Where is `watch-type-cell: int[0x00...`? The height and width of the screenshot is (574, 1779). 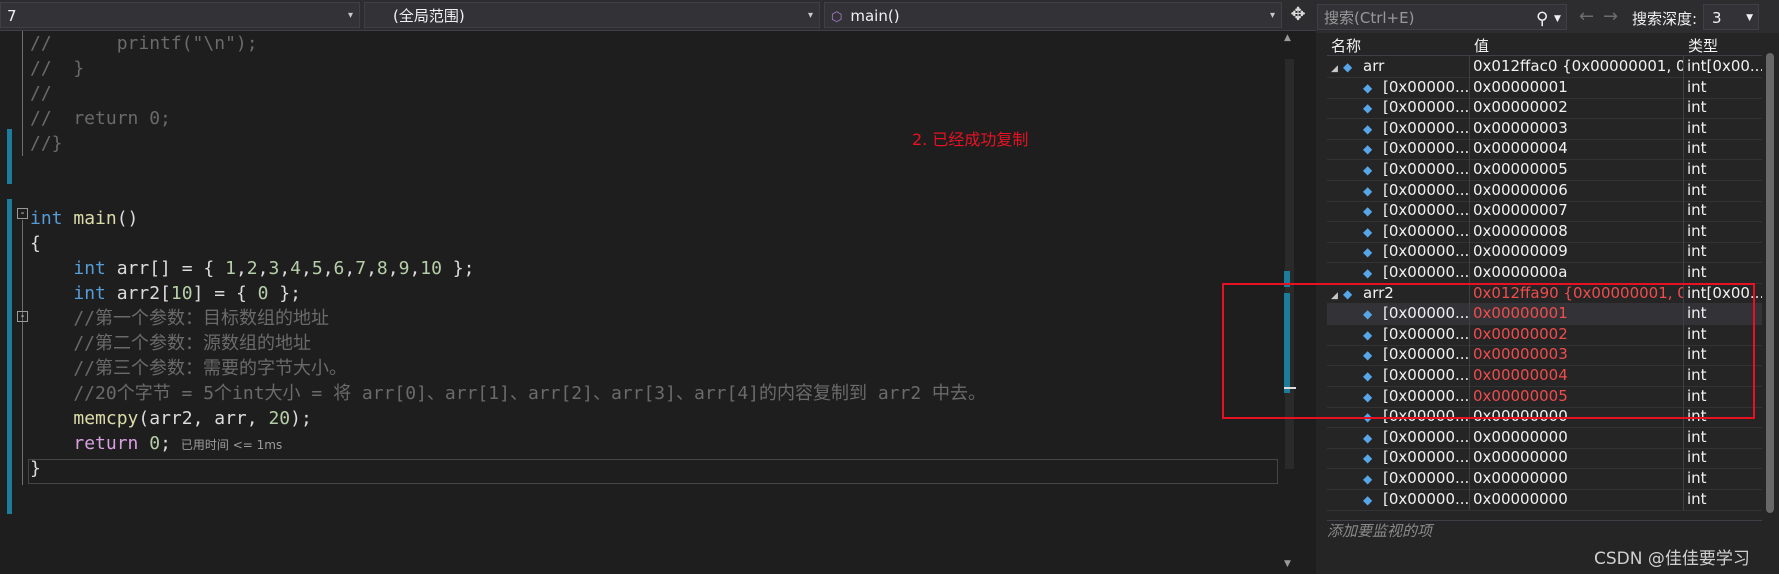 watch-type-cell: int[0x00... is located at coordinates (1722, 66).